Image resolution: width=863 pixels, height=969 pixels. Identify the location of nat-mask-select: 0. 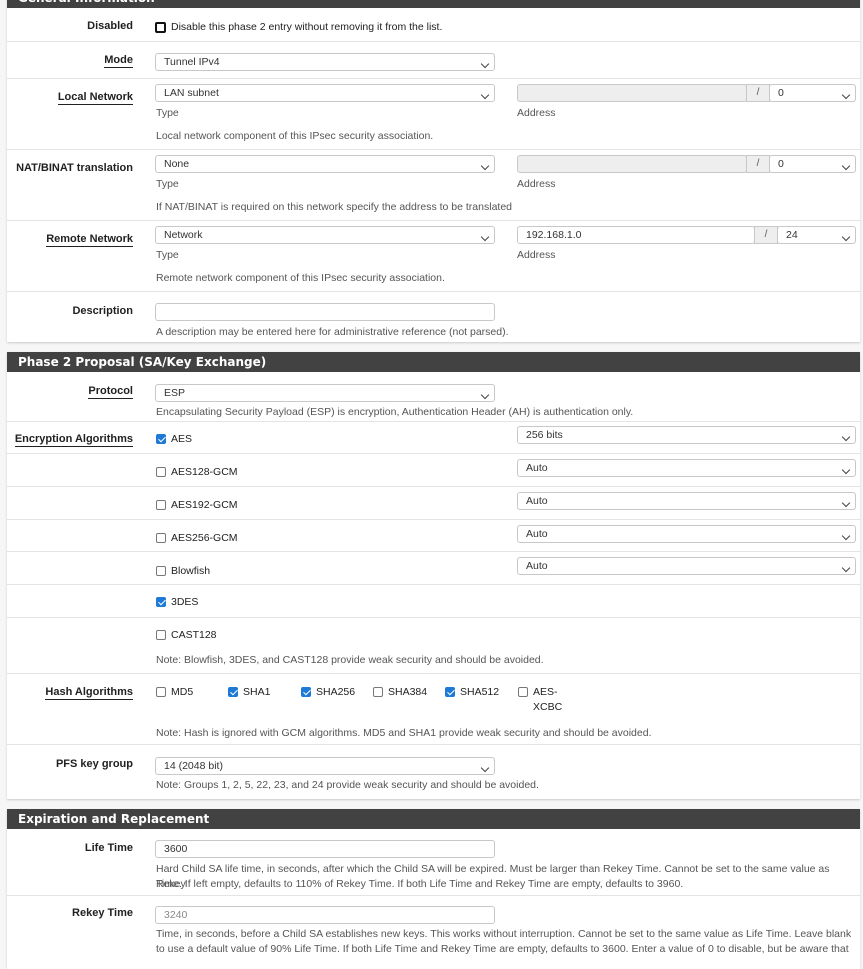
(812, 164).